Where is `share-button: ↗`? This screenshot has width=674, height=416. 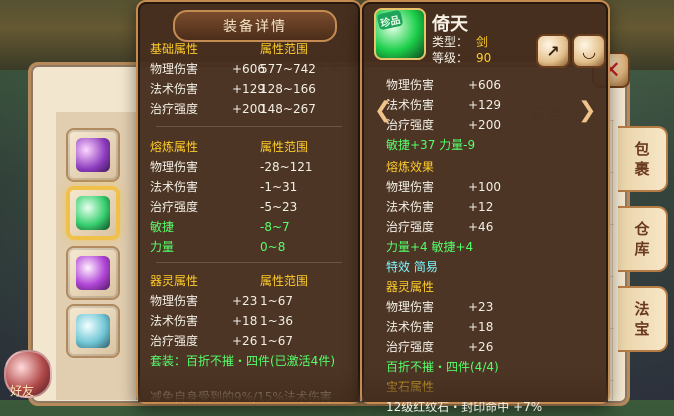
share-button: ↗ is located at coordinates (553, 51).